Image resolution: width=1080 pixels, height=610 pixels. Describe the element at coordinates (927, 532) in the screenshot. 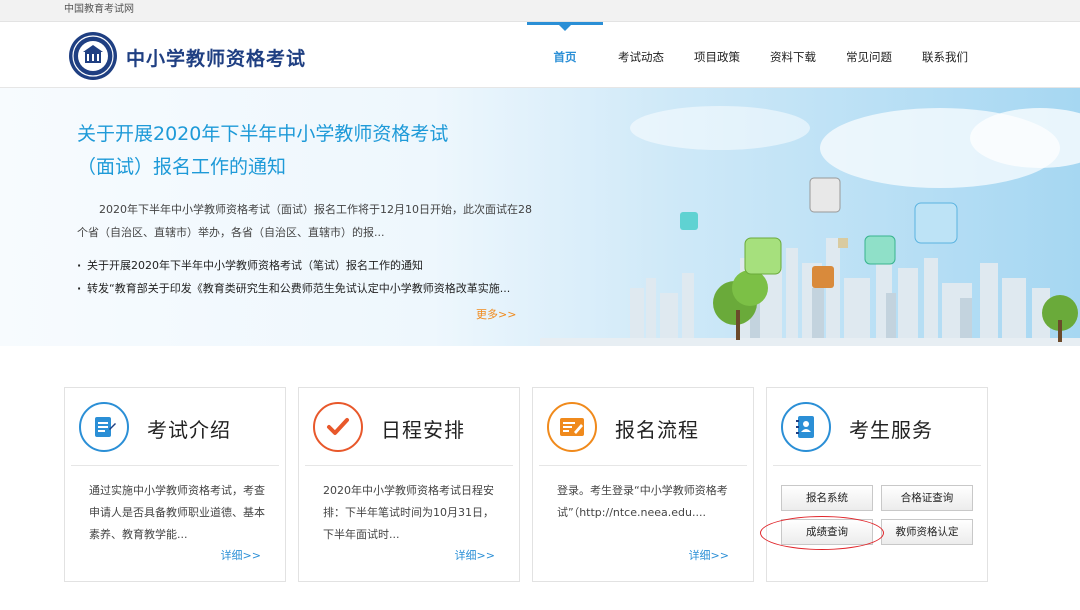

I see `teacher-qualification-button: 教师资格认定` at that location.